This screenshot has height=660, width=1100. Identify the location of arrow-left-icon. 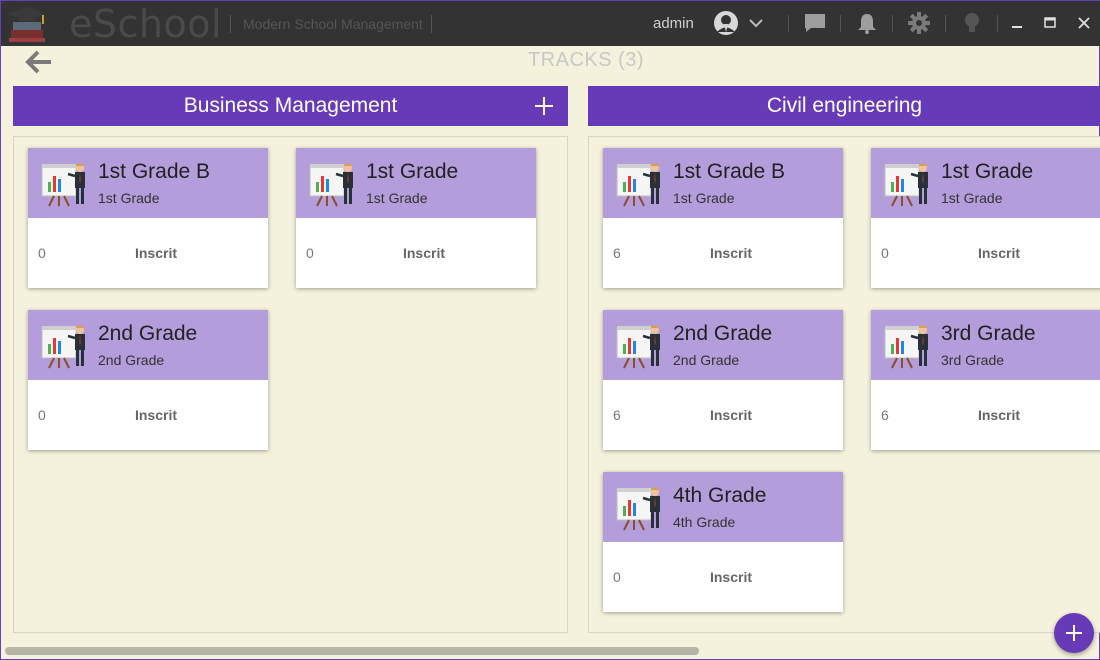
(39, 62).